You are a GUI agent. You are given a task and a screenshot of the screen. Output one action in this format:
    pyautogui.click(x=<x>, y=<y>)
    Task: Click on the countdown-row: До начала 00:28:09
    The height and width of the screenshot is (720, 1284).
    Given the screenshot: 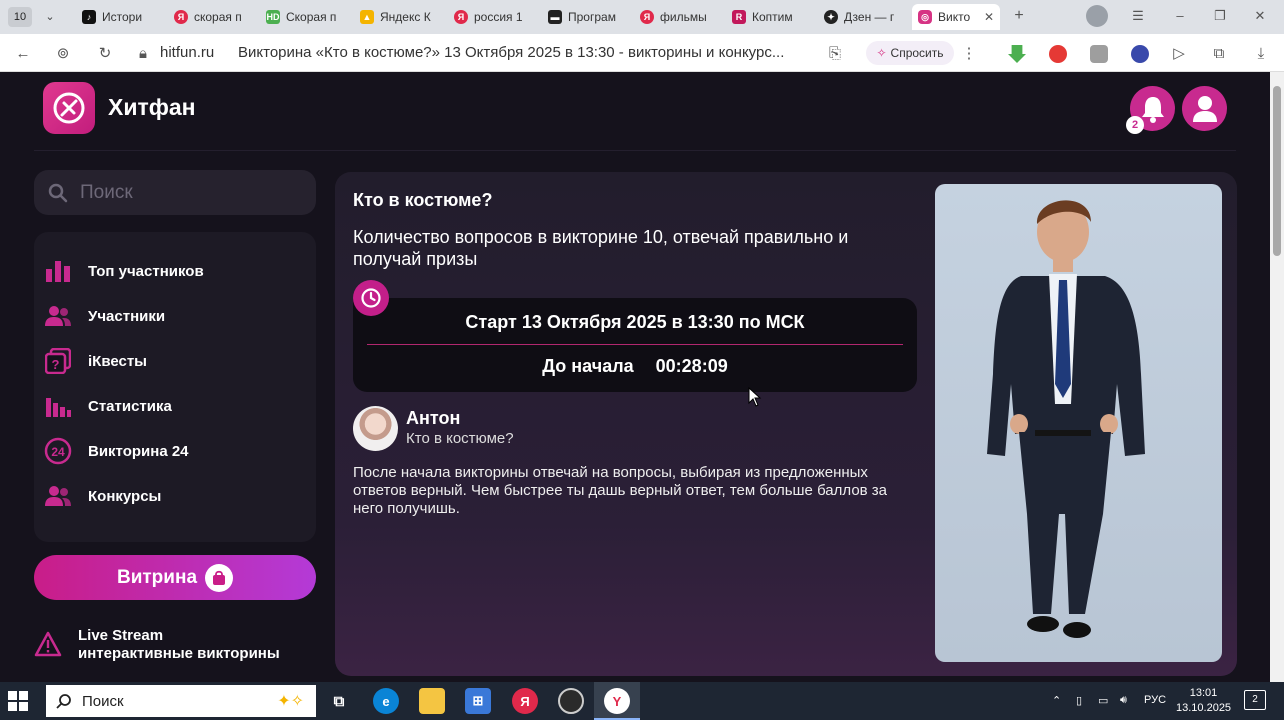 What is the action you would take?
    pyautogui.click(x=635, y=366)
    